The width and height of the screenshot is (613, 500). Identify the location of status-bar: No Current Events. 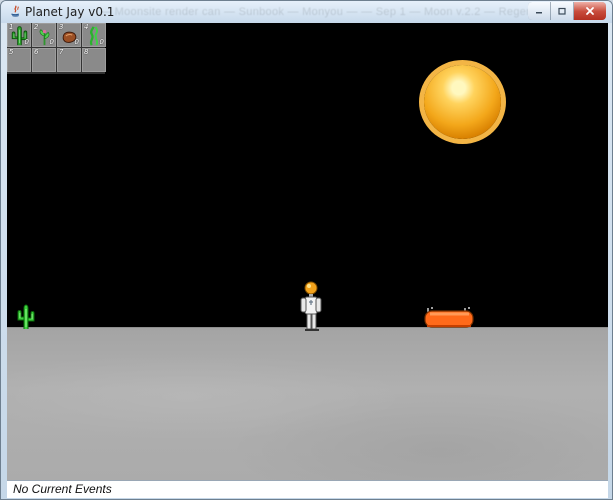
(307, 489).